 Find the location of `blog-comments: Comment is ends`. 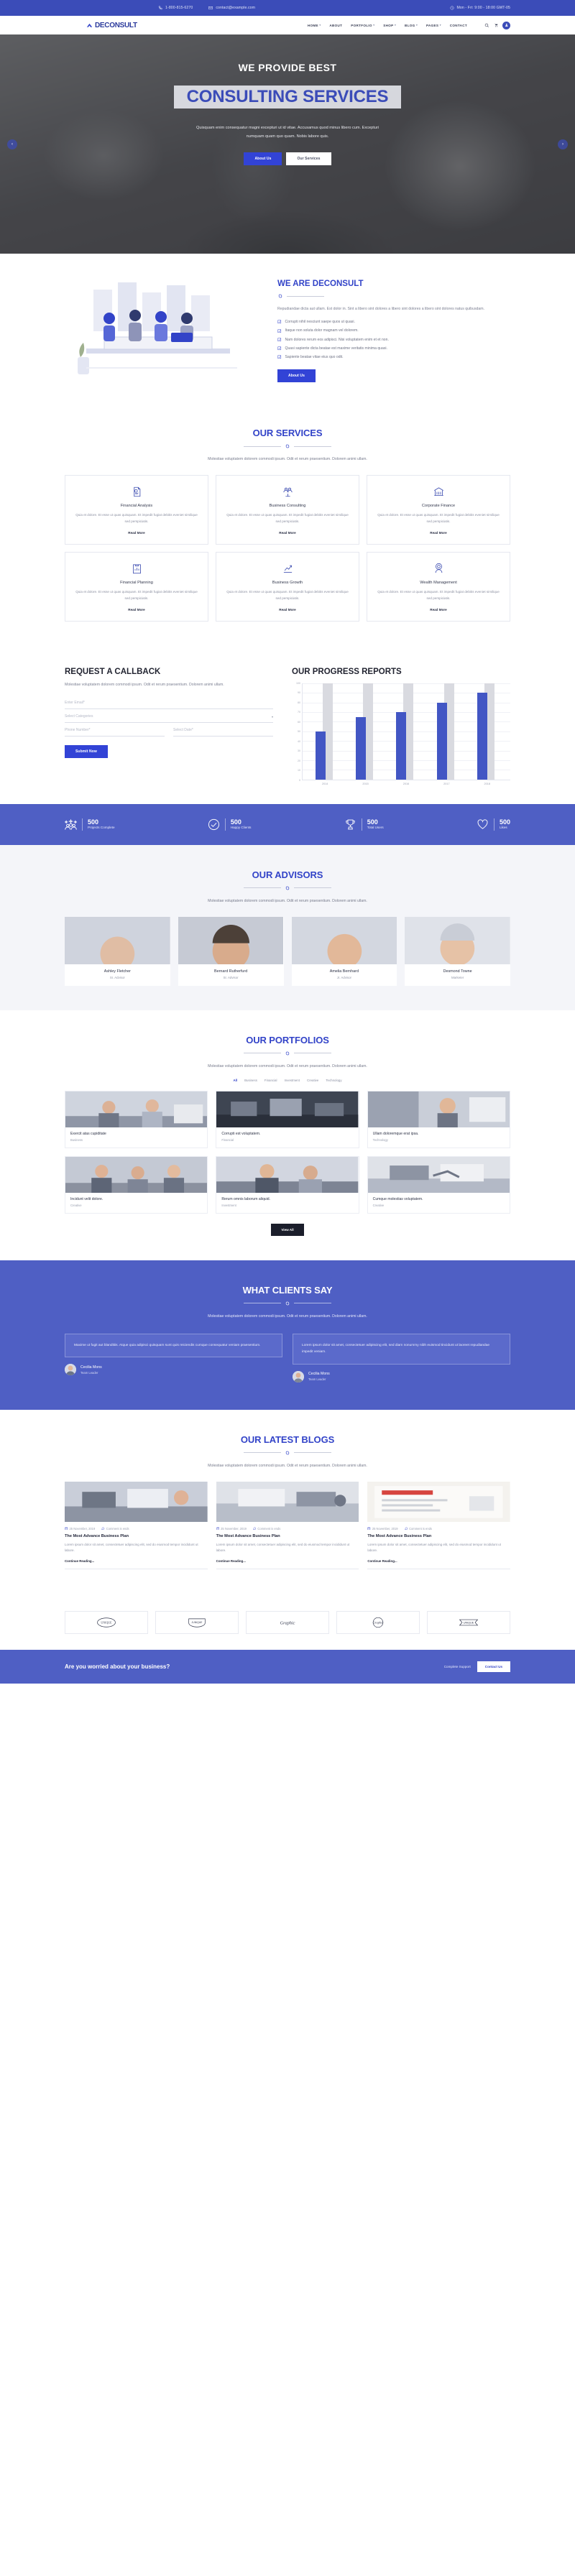

blog-comments: Comment is ends is located at coordinates (266, 1529).